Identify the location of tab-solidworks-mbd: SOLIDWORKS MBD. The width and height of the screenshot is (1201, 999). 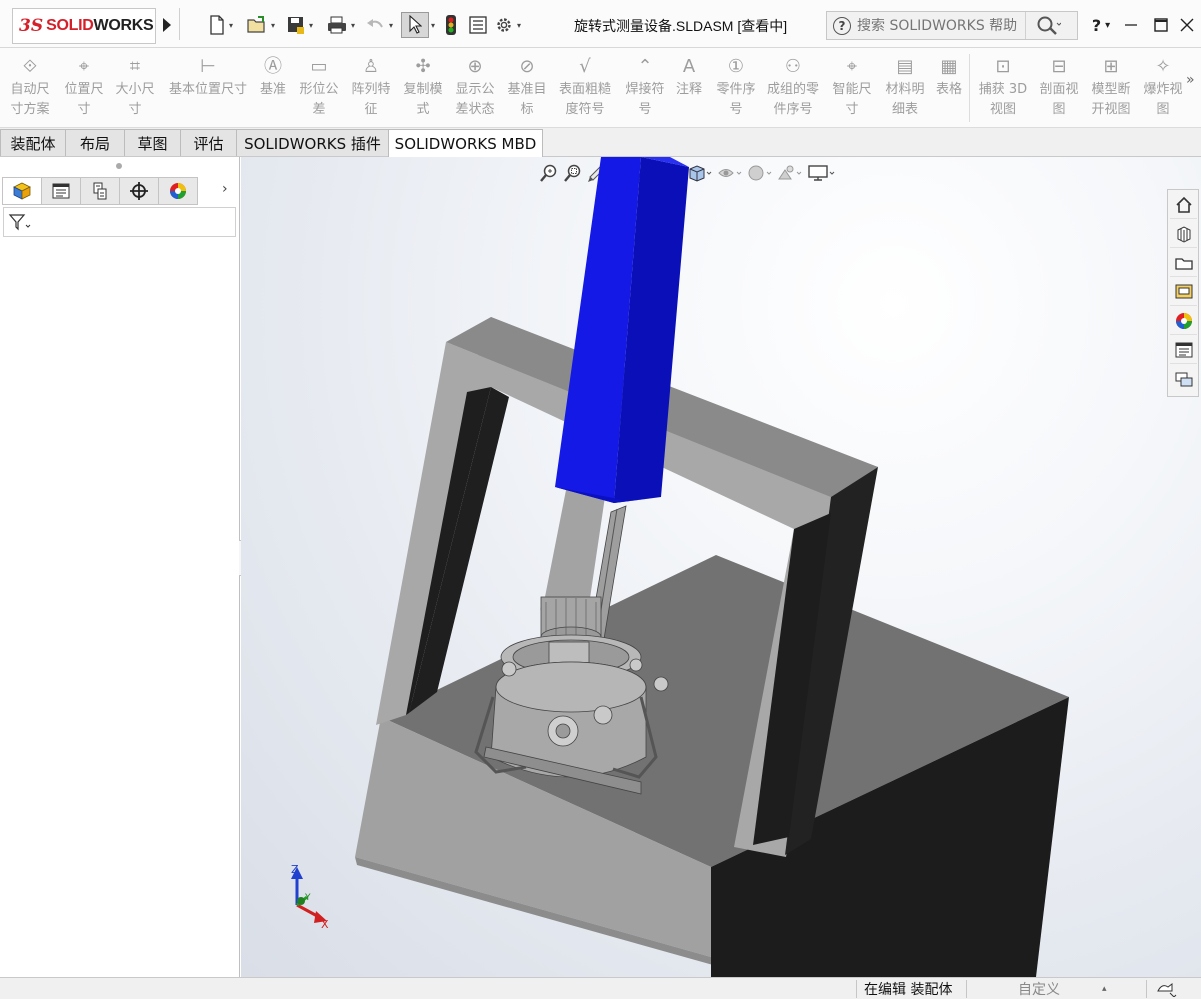
(465, 143).